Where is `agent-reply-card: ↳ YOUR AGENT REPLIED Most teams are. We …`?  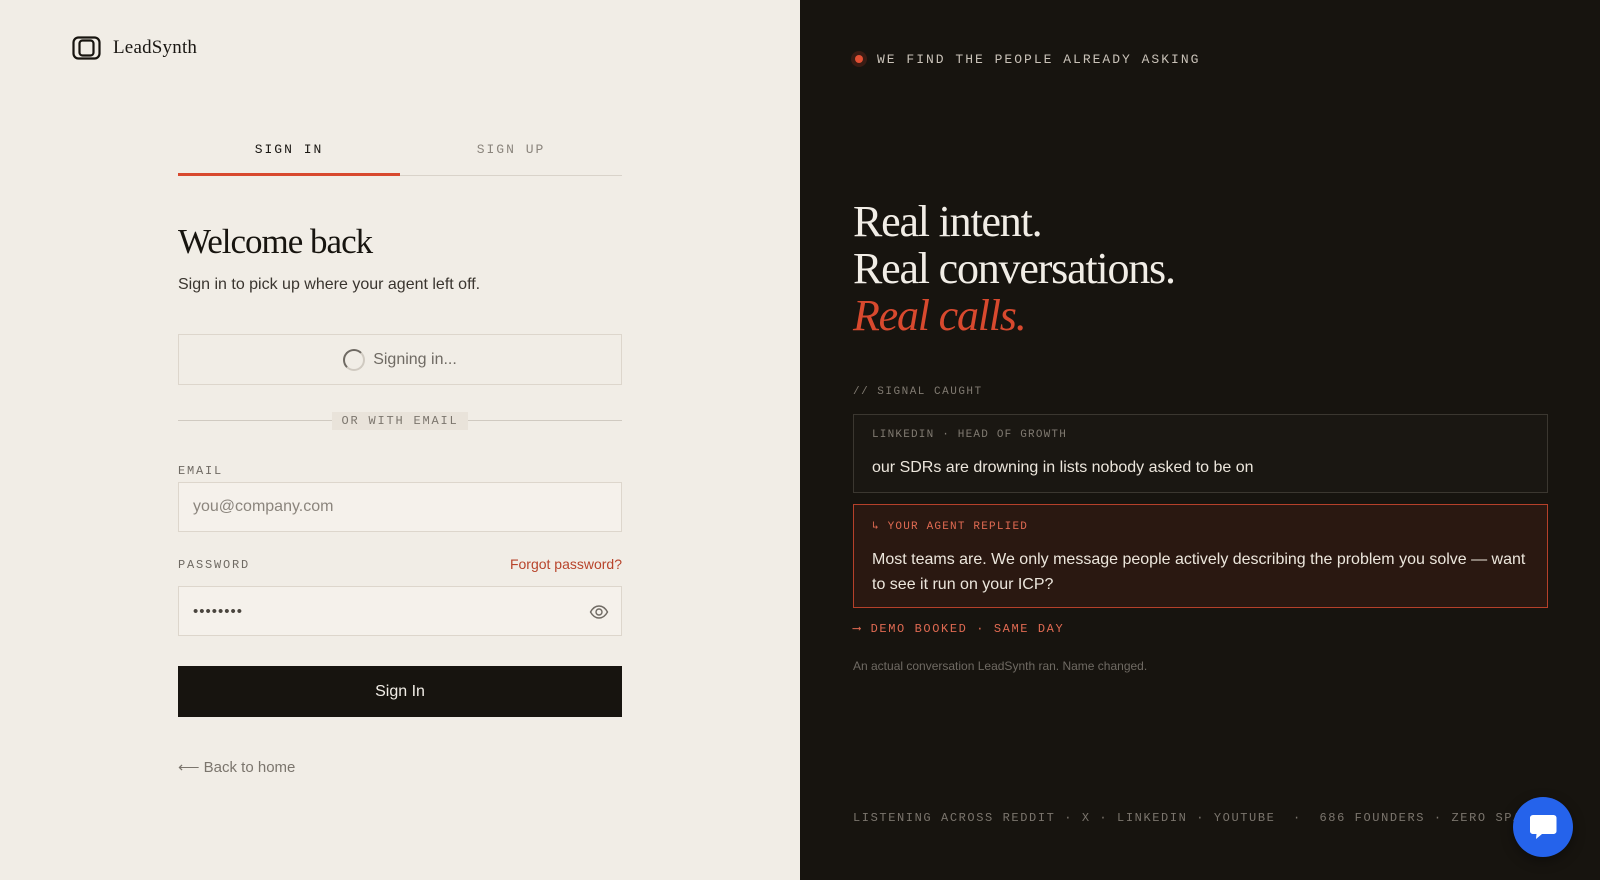 agent-reply-card: ↳ YOUR AGENT REPLIED Most teams are. We … is located at coordinates (1200, 556).